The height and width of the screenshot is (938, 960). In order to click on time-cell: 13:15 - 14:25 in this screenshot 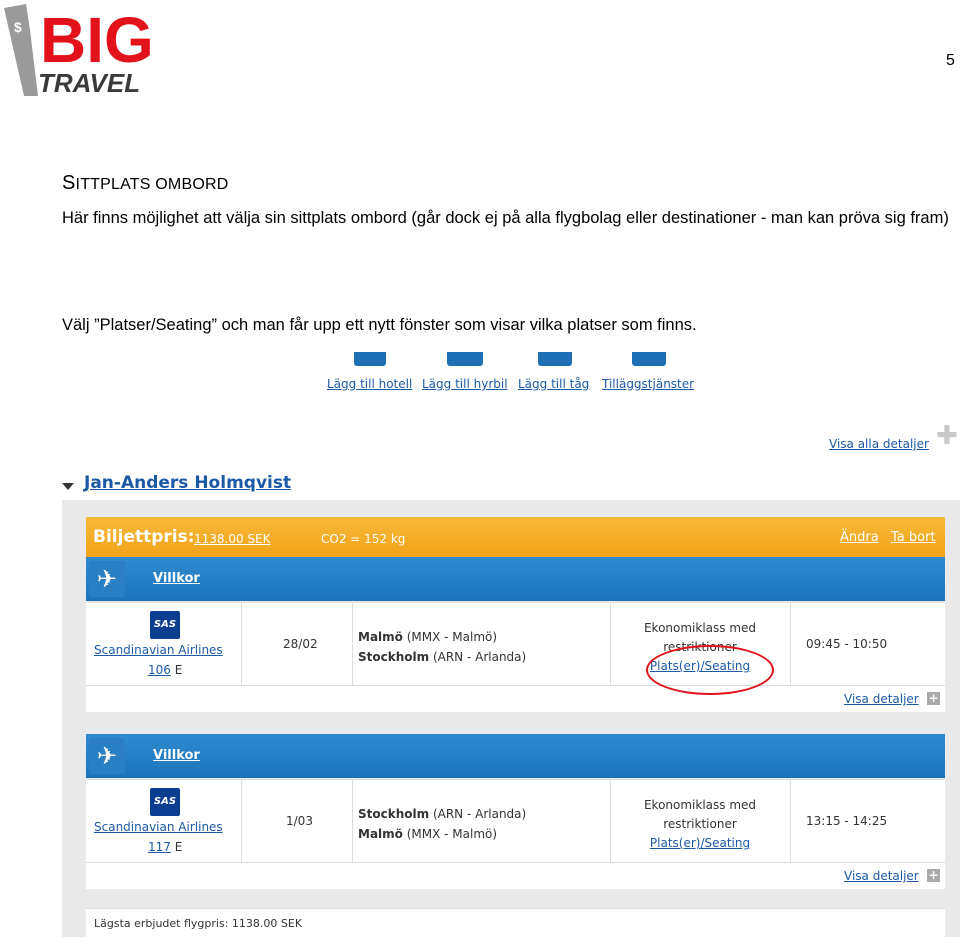, I will do `click(867, 821)`.